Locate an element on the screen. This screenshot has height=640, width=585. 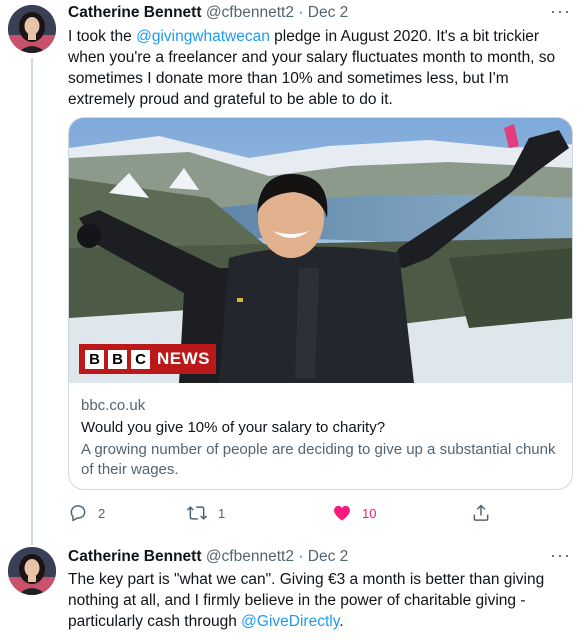
retweet-button: 1 is located at coordinates (205, 513).